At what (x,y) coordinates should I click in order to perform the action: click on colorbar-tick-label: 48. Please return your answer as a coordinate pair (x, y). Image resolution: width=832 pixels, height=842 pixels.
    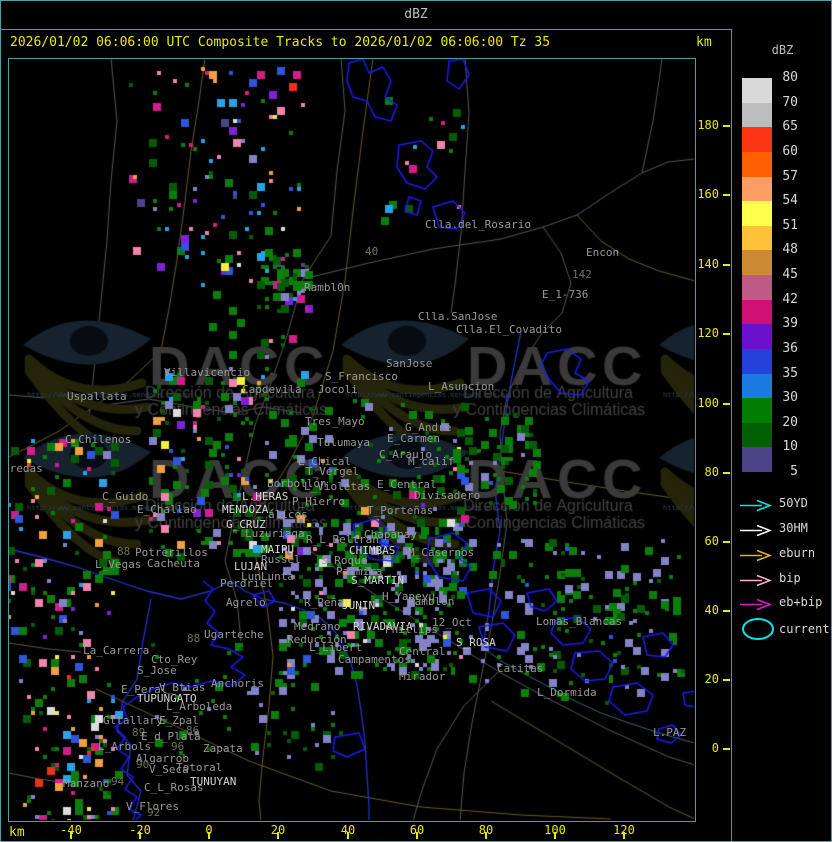
    Looking at the image, I should click on (790, 250).